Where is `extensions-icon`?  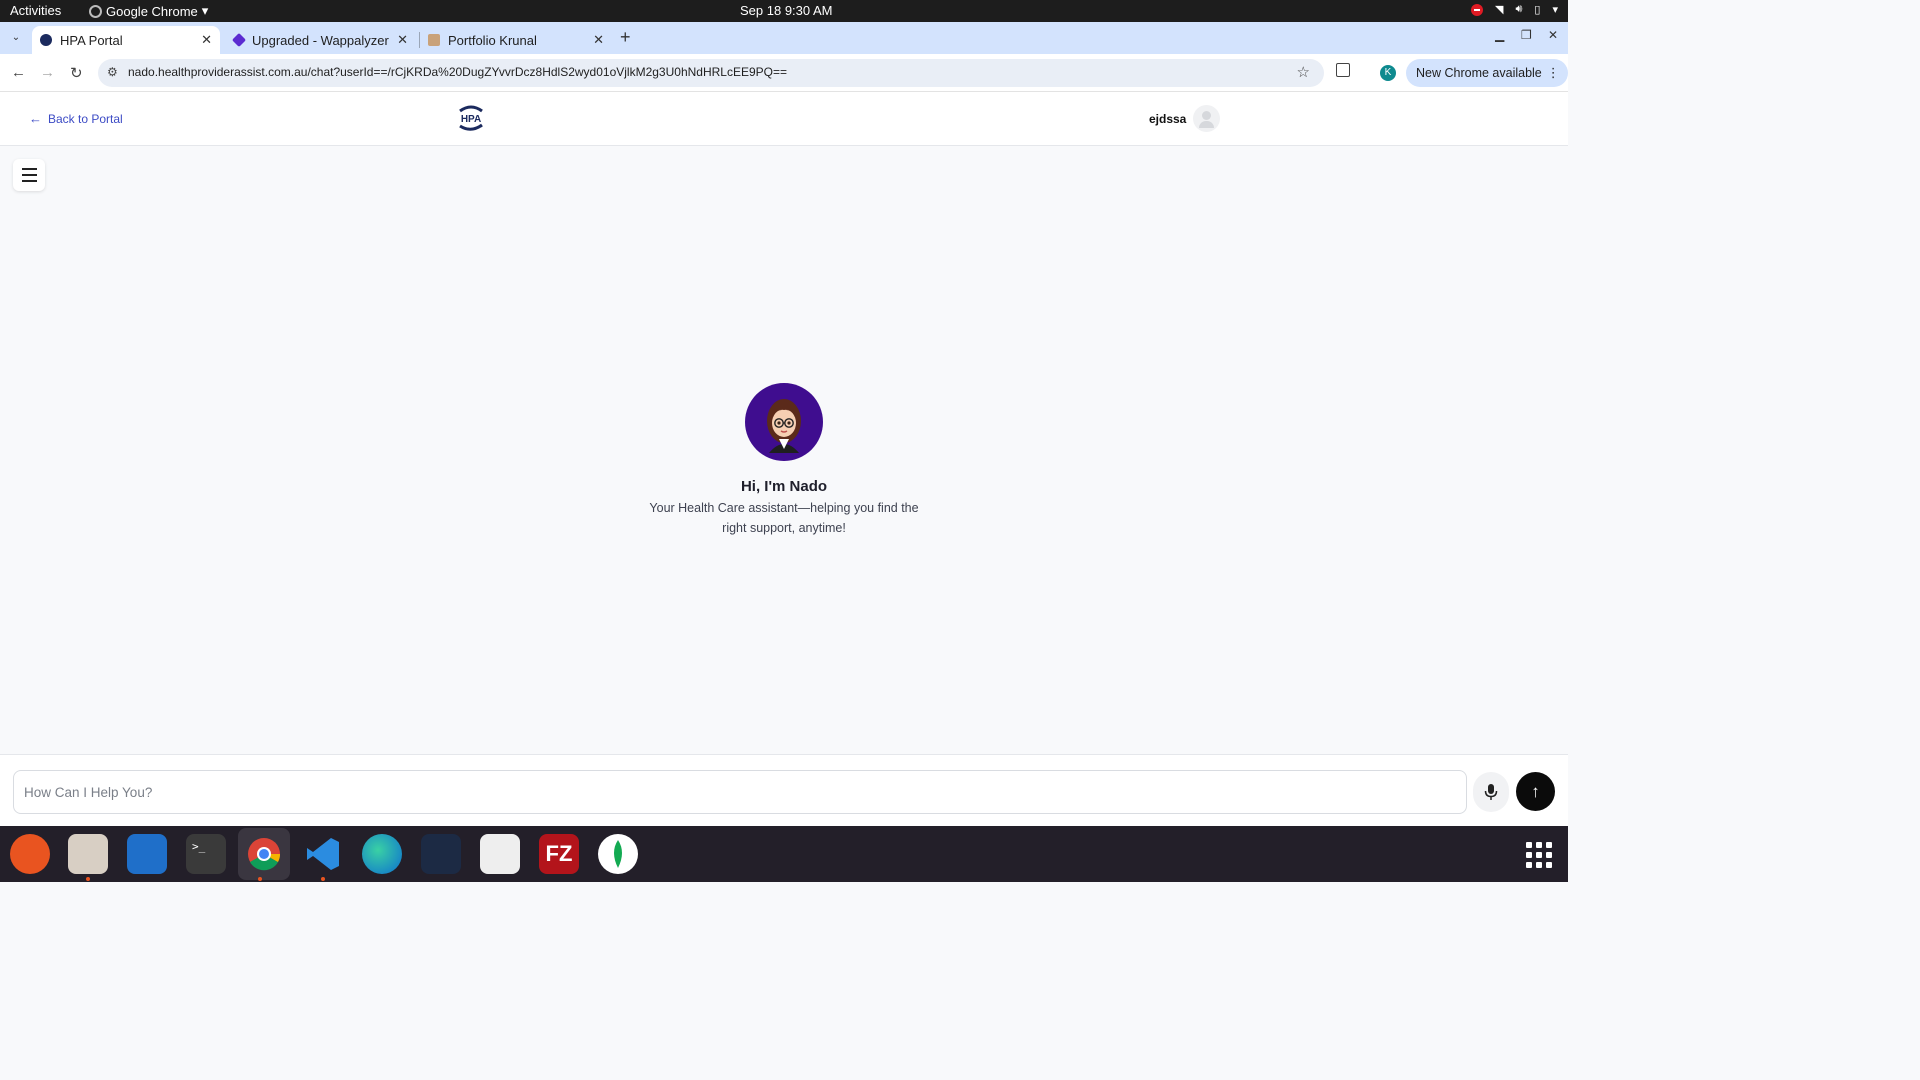 extensions-icon is located at coordinates (1343, 70).